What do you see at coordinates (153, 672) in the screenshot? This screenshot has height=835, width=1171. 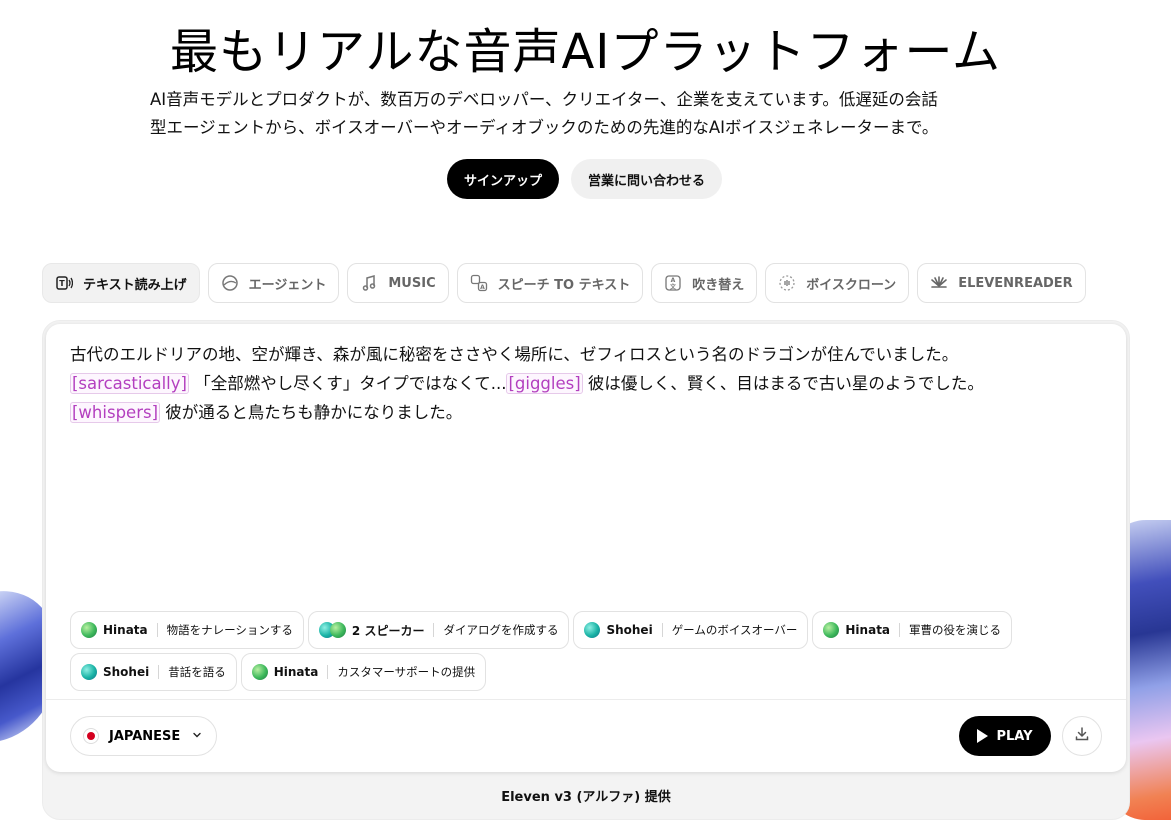 I see `preset-chip-tell-folktale: Shohei 昔話を語る` at bounding box center [153, 672].